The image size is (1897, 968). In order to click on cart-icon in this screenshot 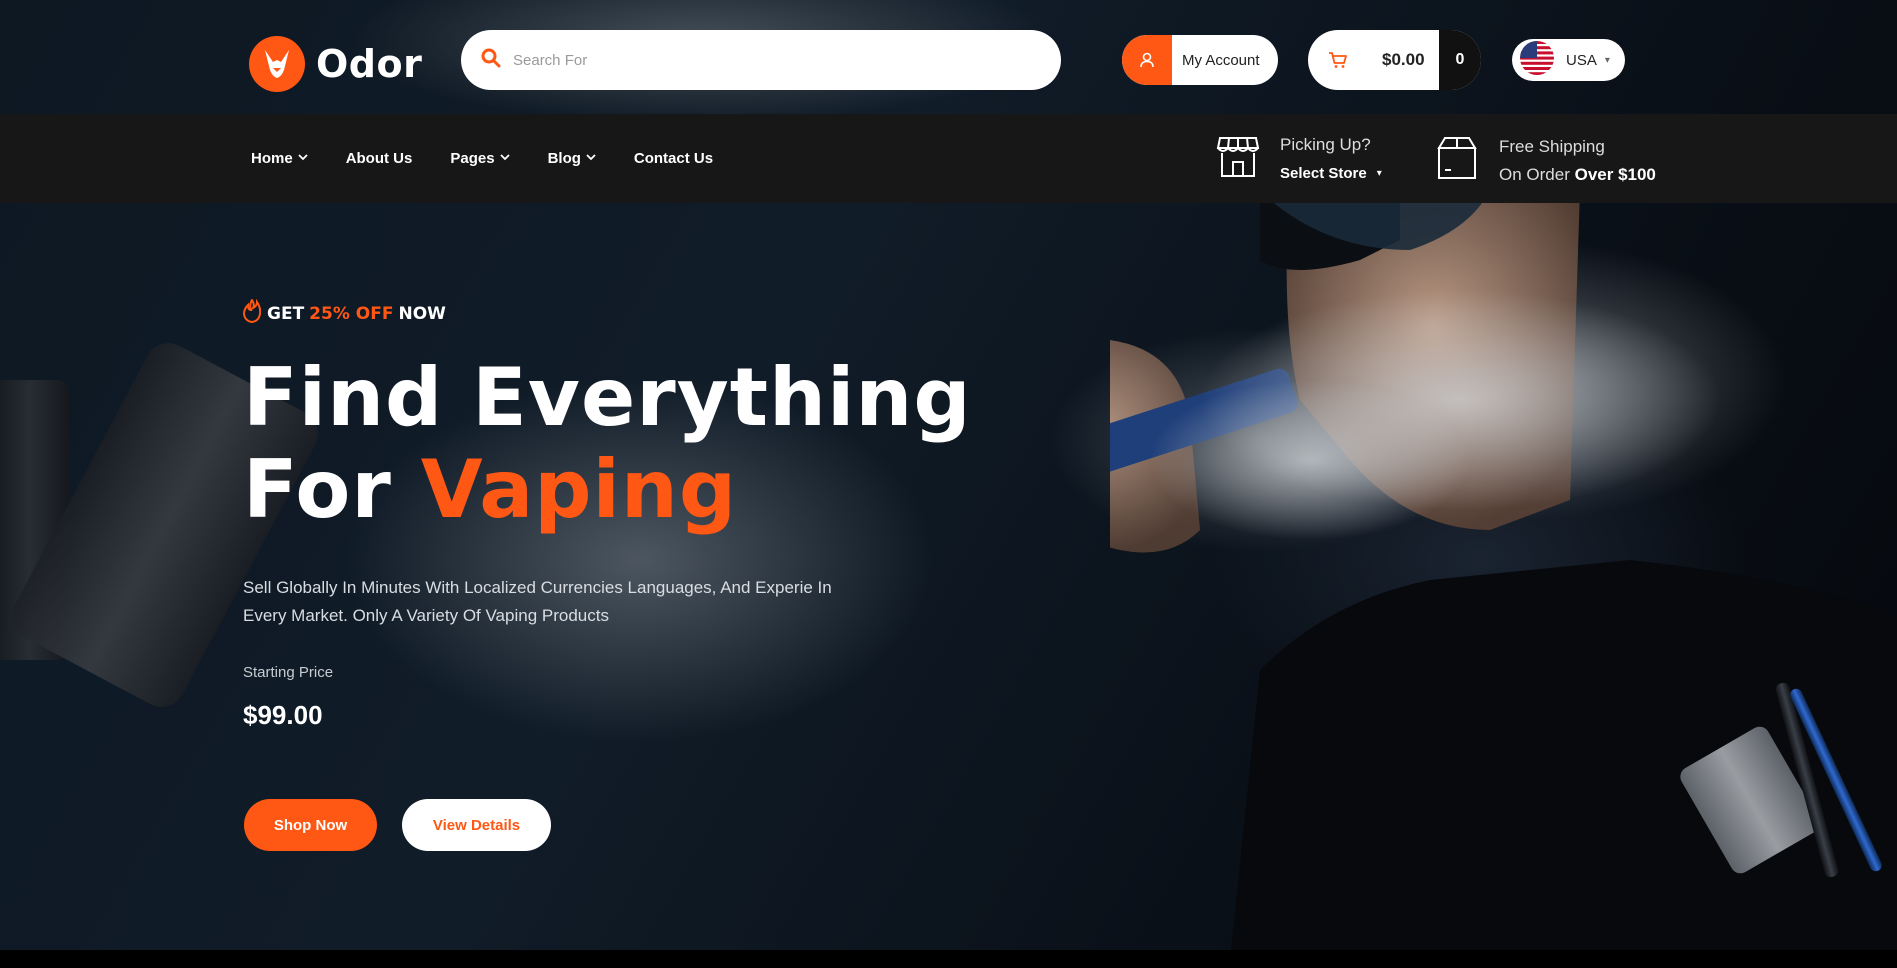, I will do `click(1338, 60)`.